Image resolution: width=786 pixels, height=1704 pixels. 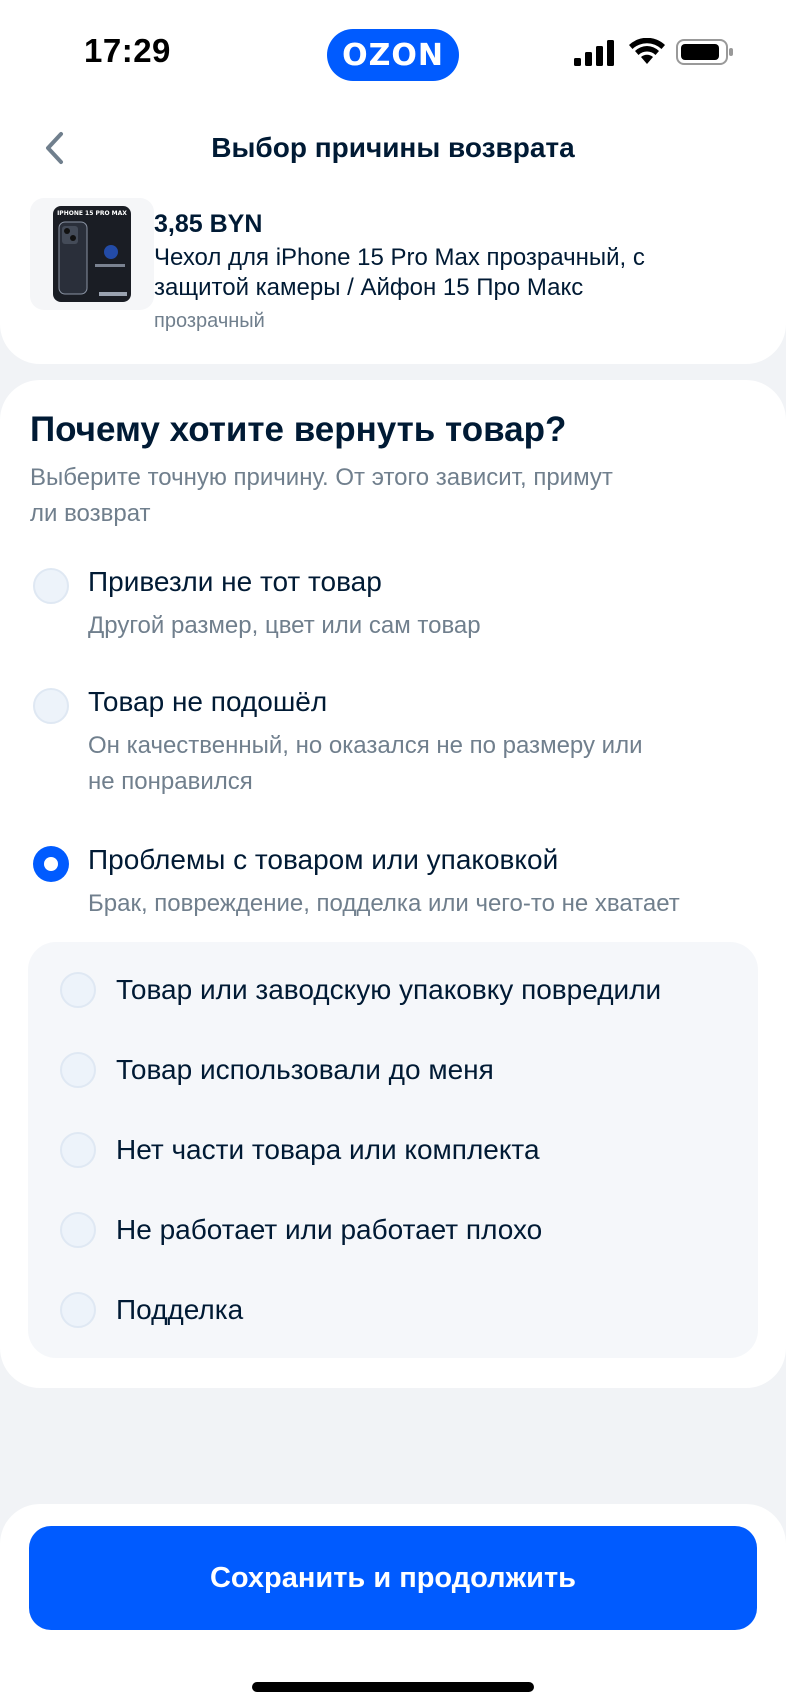 What do you see at coordinates (127, 50) in the screenshot?
I see `status-time: 17:29` at bounding box center [127, 50].